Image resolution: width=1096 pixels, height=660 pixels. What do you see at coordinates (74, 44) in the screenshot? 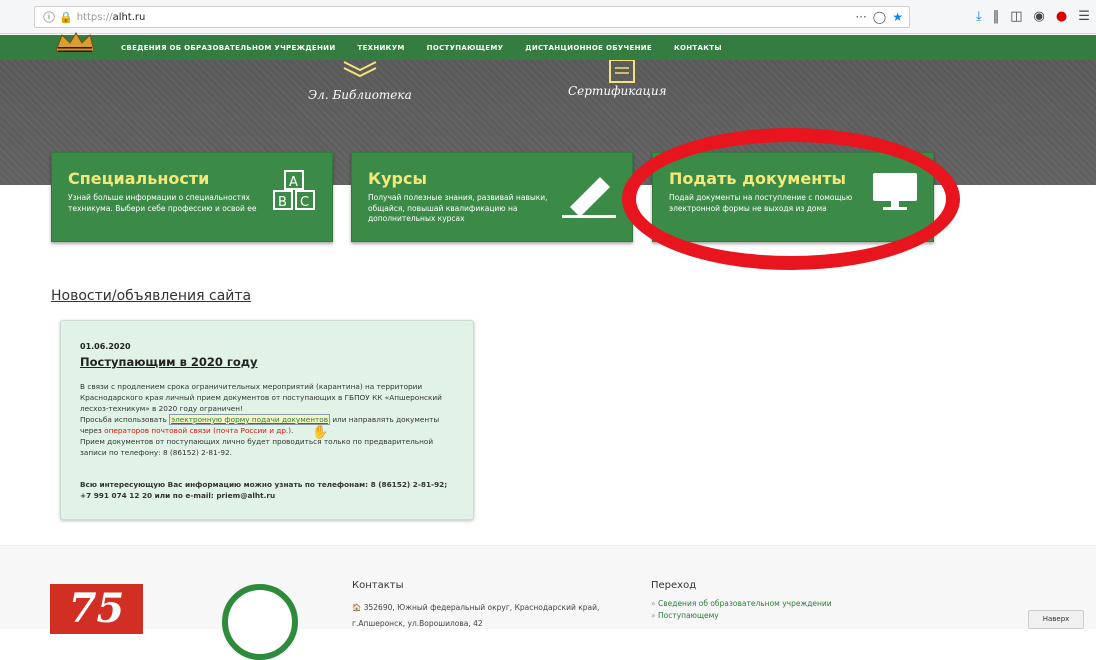
I see `site-logo` at bounding box center [74, 44].